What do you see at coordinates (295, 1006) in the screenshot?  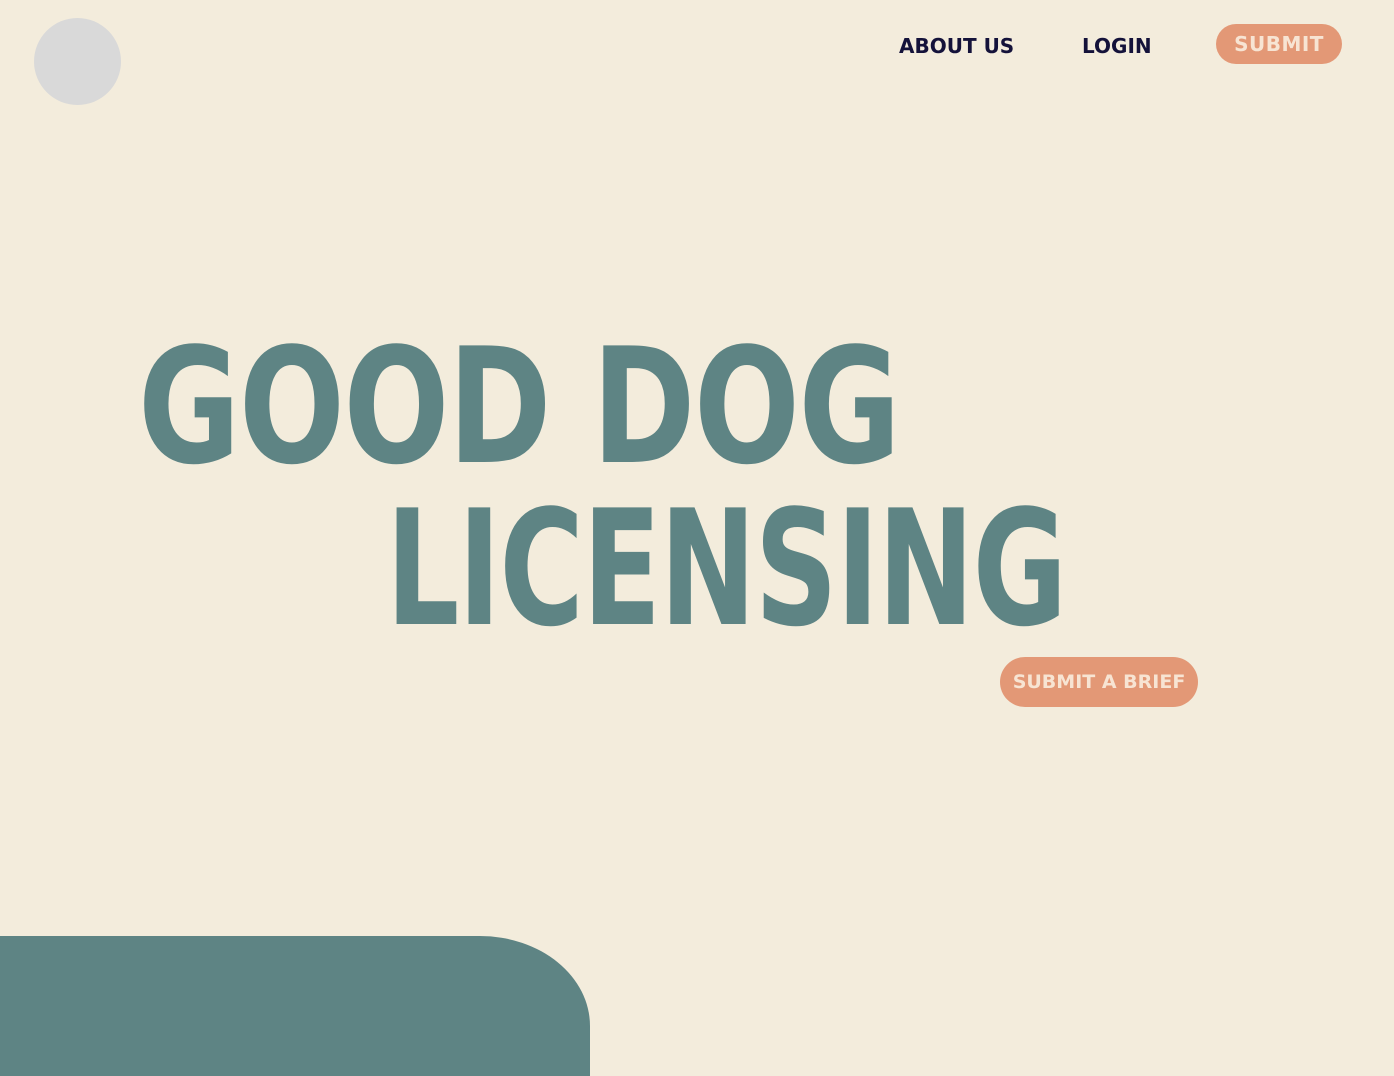 I see `decorative-bottom-shape` at bounding box center [295, 1006].